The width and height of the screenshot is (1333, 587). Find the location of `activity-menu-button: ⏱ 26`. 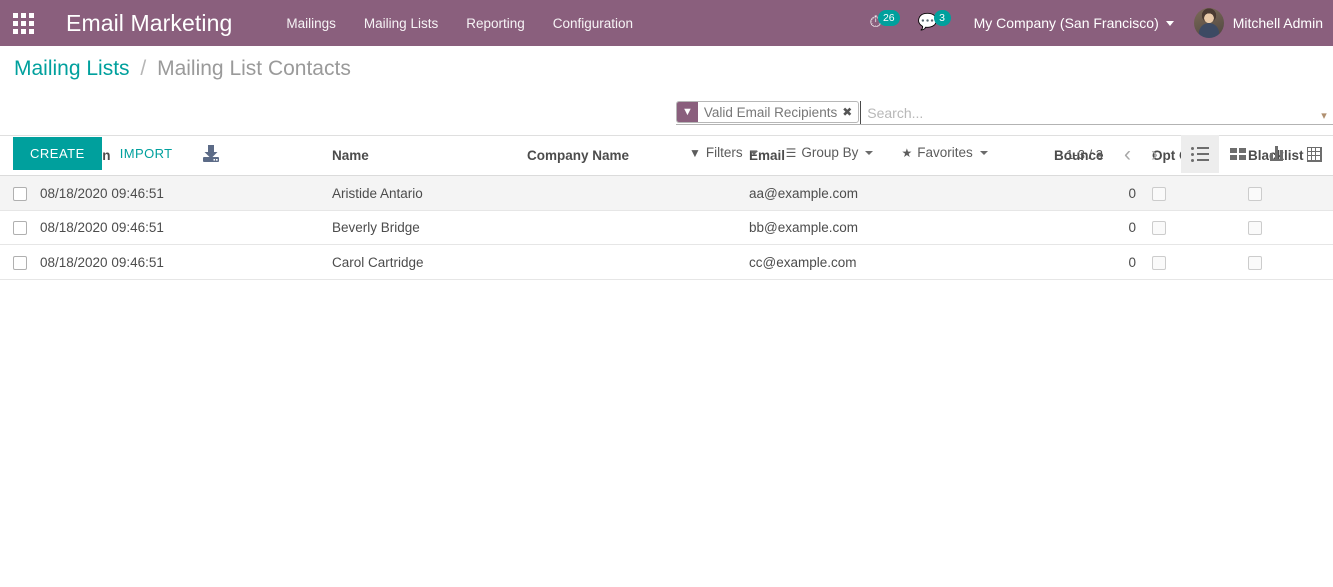

activity-menu-button: ⏱ 26 is located at coordinates (884, 23).